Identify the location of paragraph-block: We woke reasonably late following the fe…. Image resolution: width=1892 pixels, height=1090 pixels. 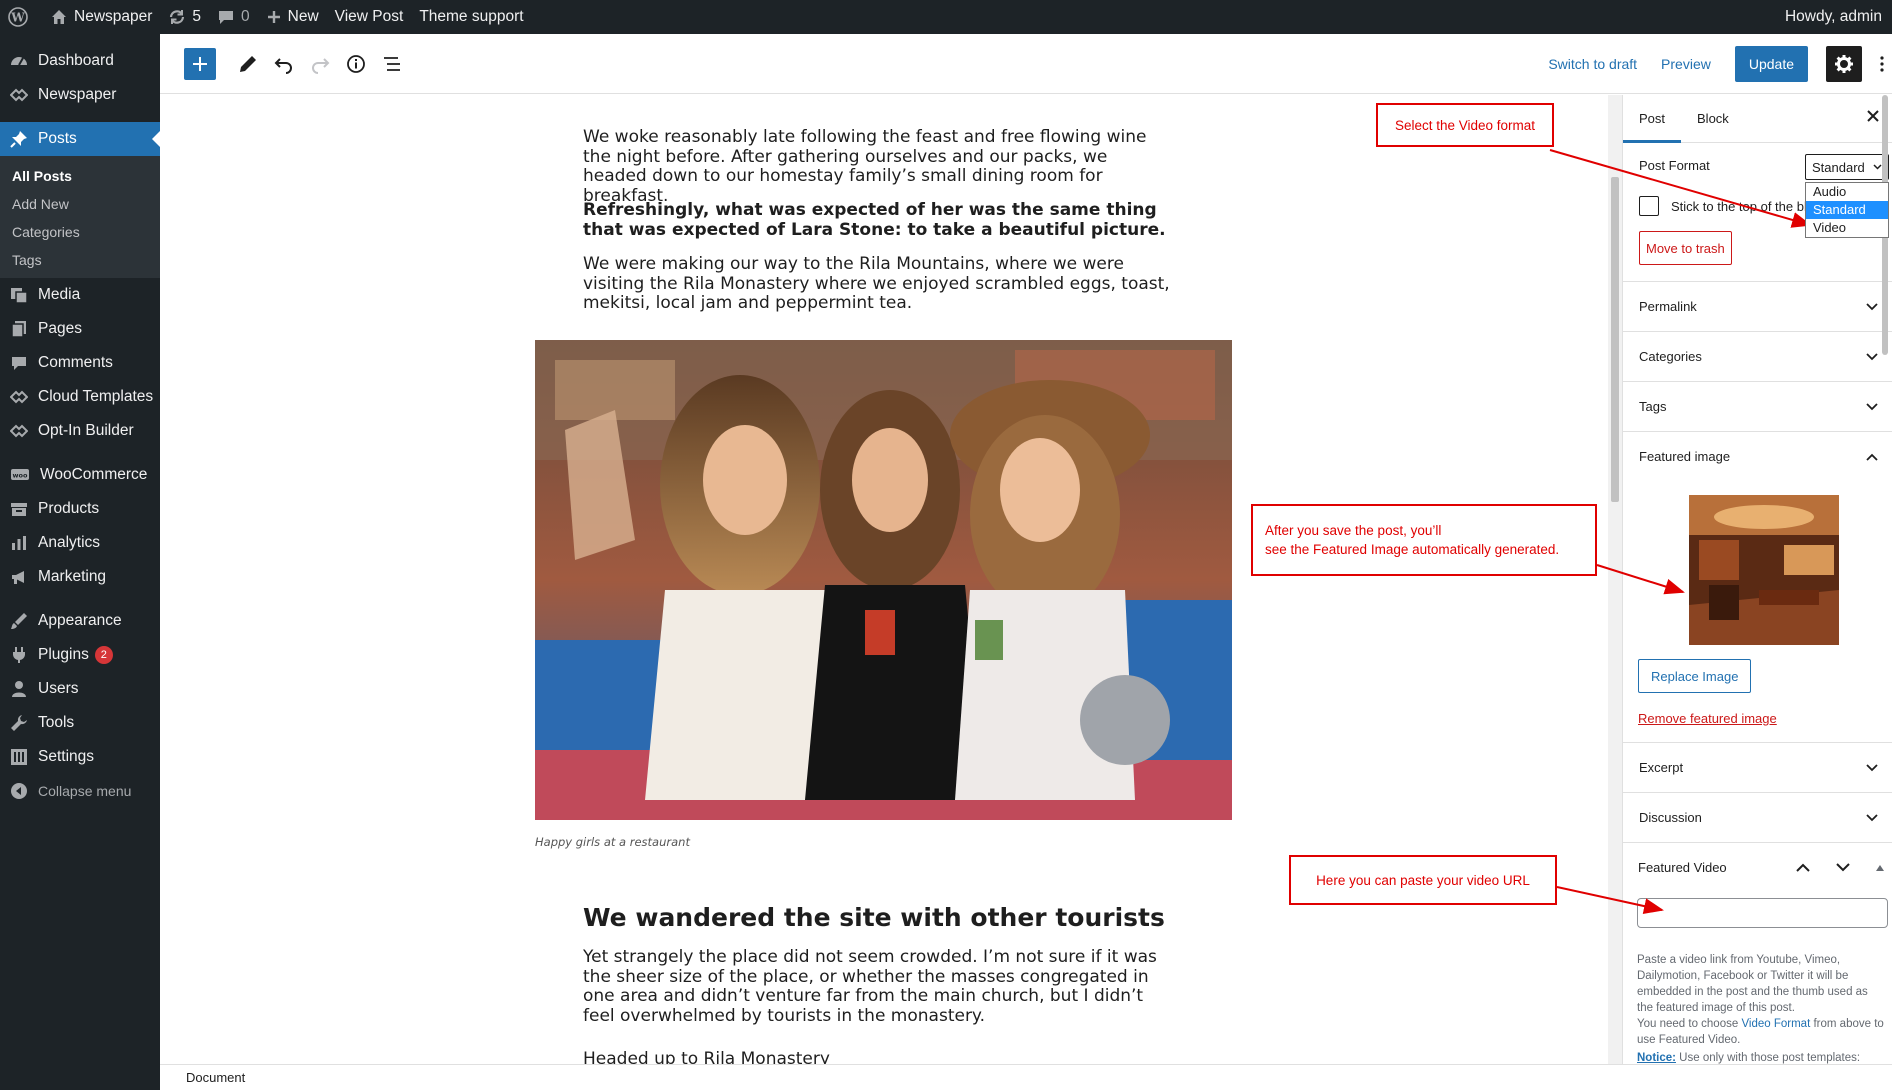
(878, 166).